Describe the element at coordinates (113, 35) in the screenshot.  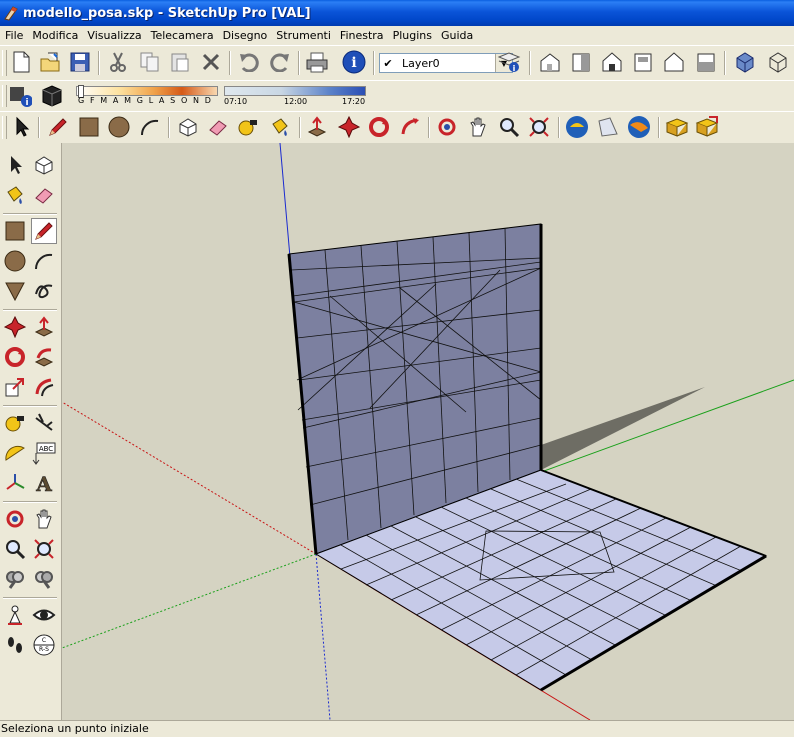
I see `menu-visualizza: Visualizza` at that location.